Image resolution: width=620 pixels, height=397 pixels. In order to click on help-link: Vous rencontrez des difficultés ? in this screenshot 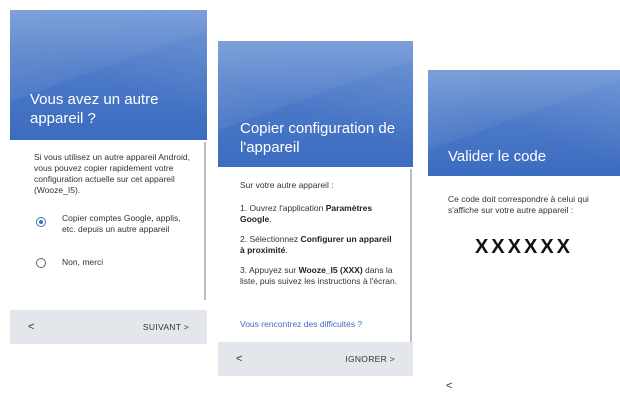, I will do `click(320, 324)`.